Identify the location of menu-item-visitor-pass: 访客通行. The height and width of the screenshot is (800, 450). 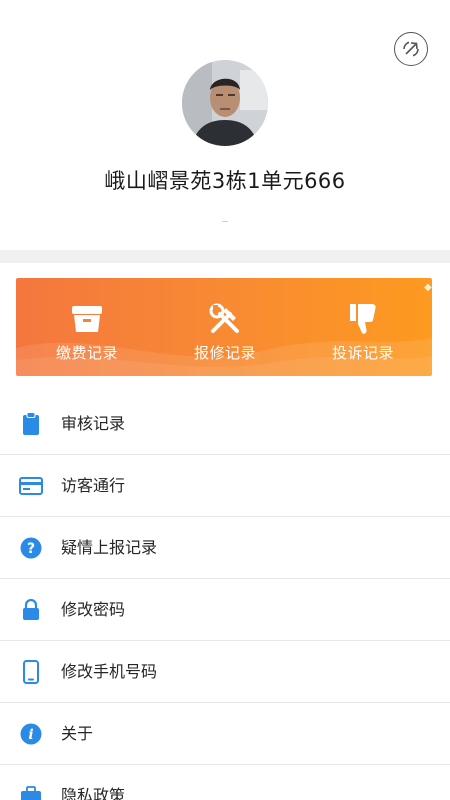
(225, 486).